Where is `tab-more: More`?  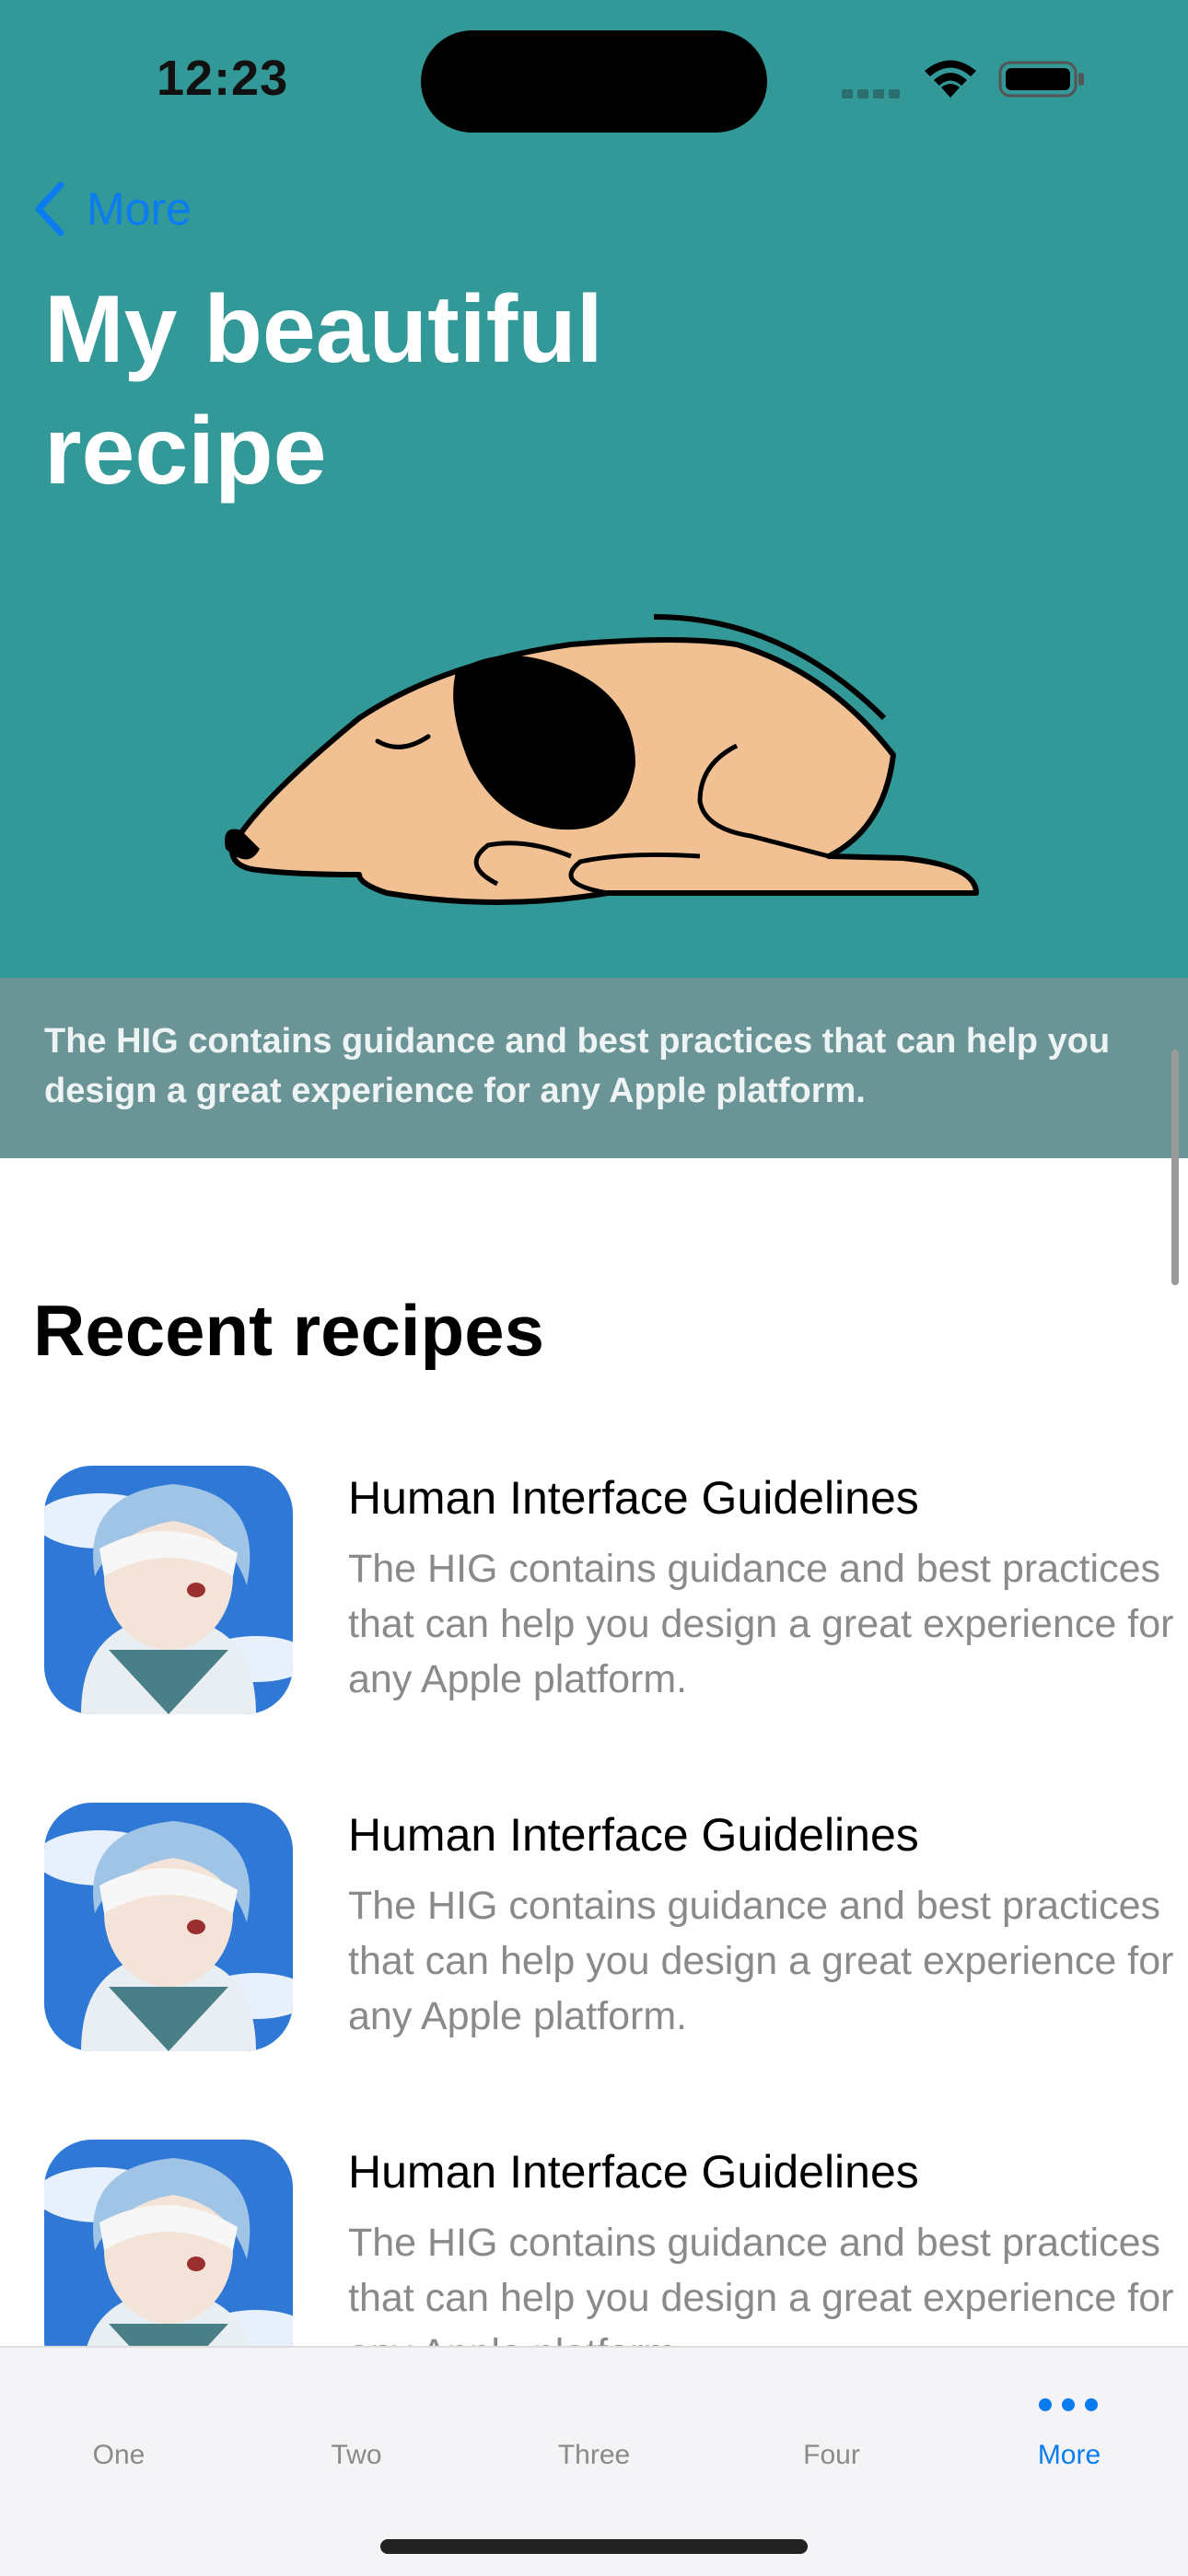 tab-more: More is located at coordinates (1069, 2455).